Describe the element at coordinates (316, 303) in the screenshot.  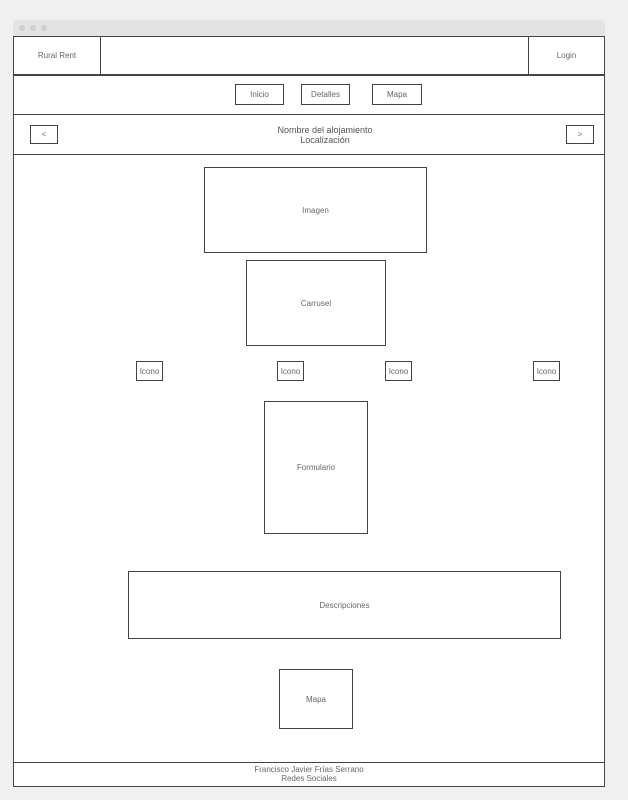
I see `carousel-placeholder: Carrusel` at that location.